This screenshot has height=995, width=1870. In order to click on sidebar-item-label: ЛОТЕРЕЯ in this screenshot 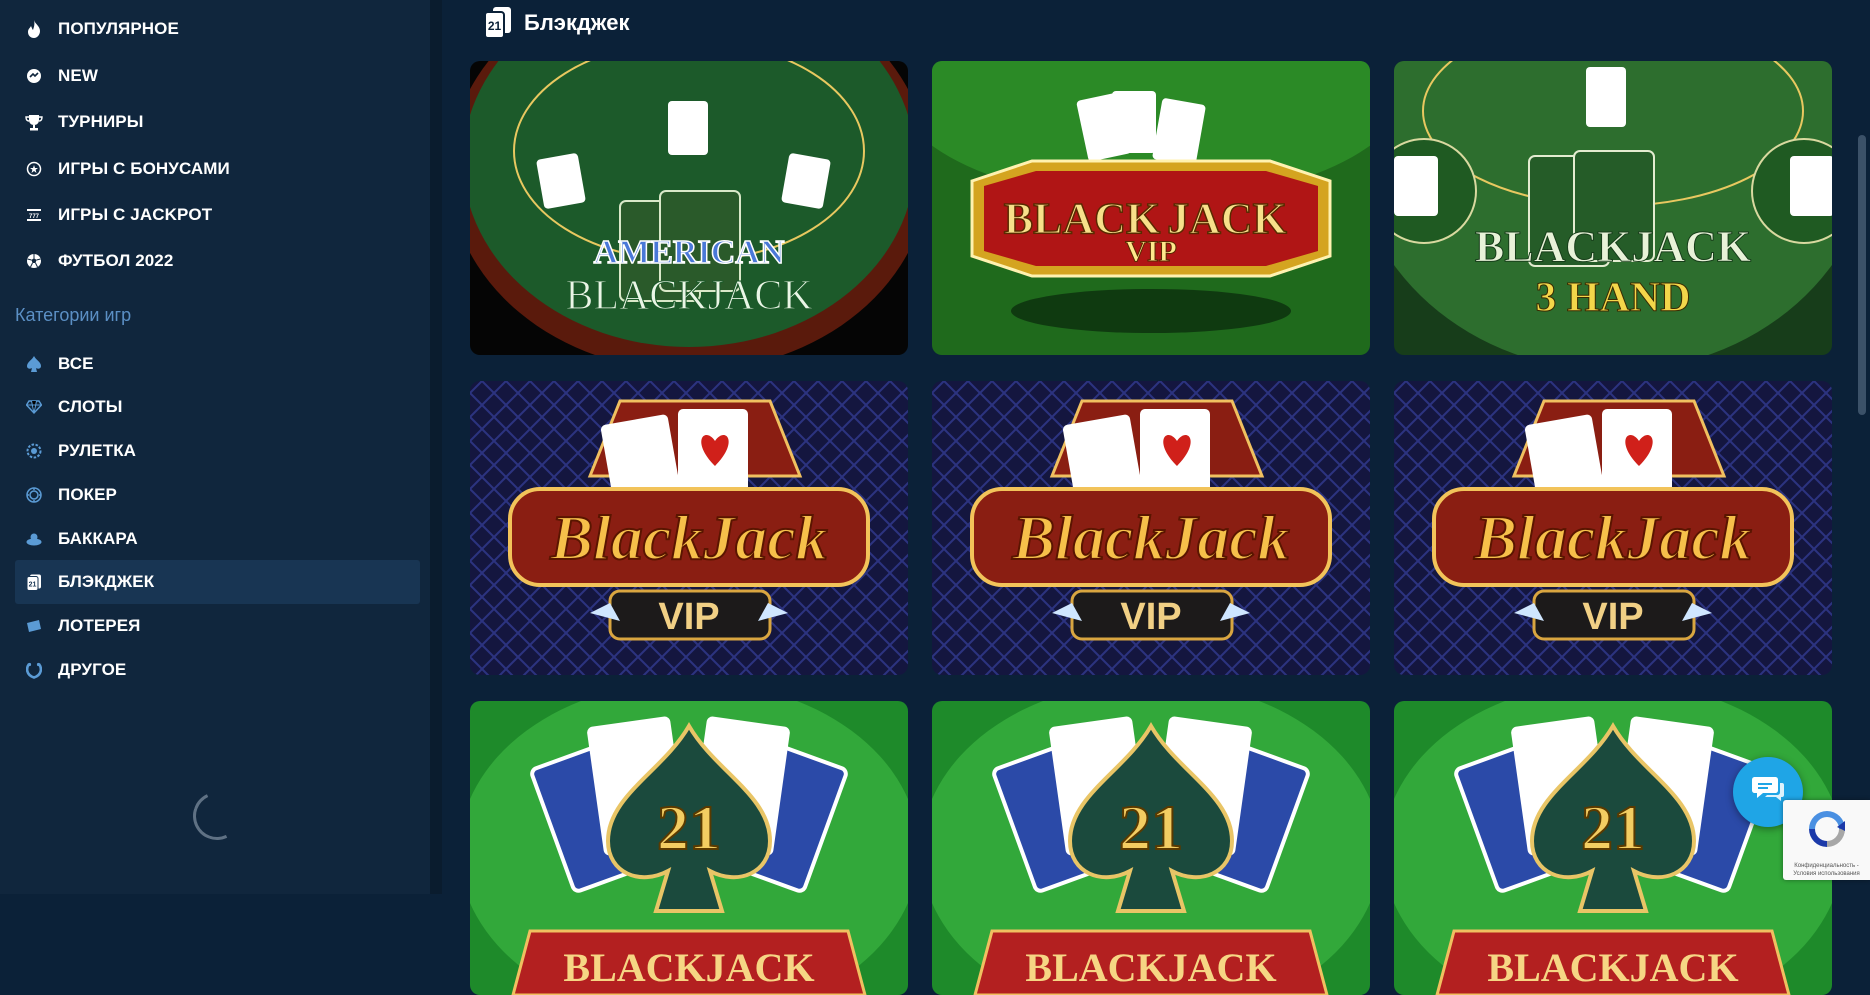, I will do `click(99, 625)`.